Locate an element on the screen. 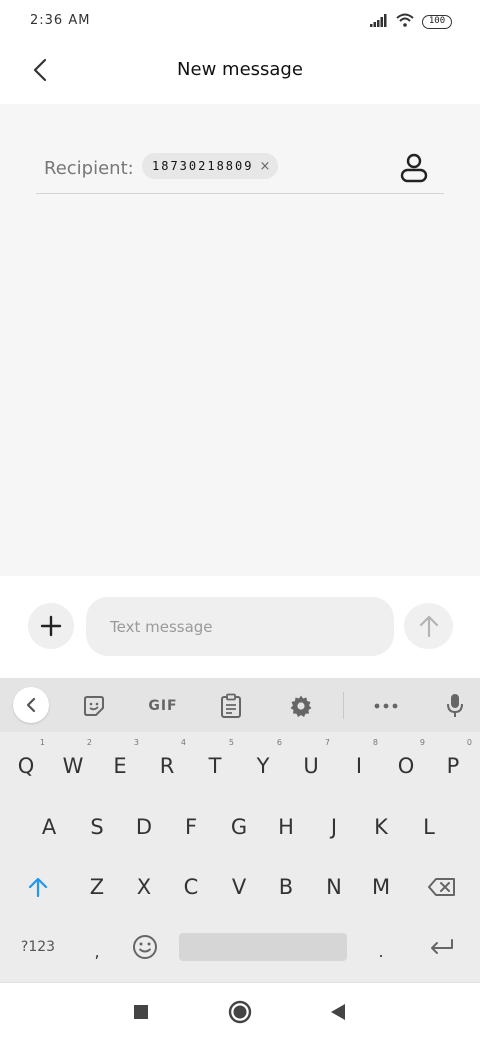  remove-recipient-icon: × is located at coordinates (264, 166).